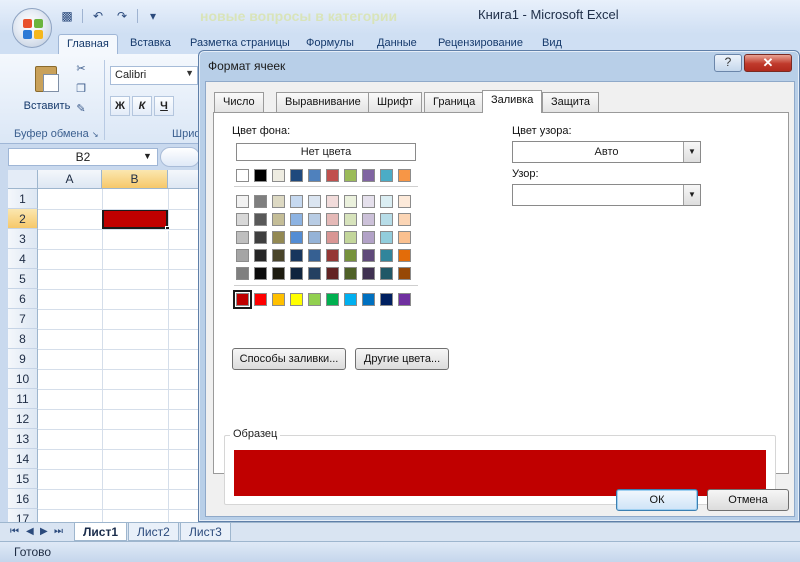 This screenshot has width=800, height=562. Describe the element at coordinates (23, 459) in the screenshot. I see `row-header: 14` at that location.